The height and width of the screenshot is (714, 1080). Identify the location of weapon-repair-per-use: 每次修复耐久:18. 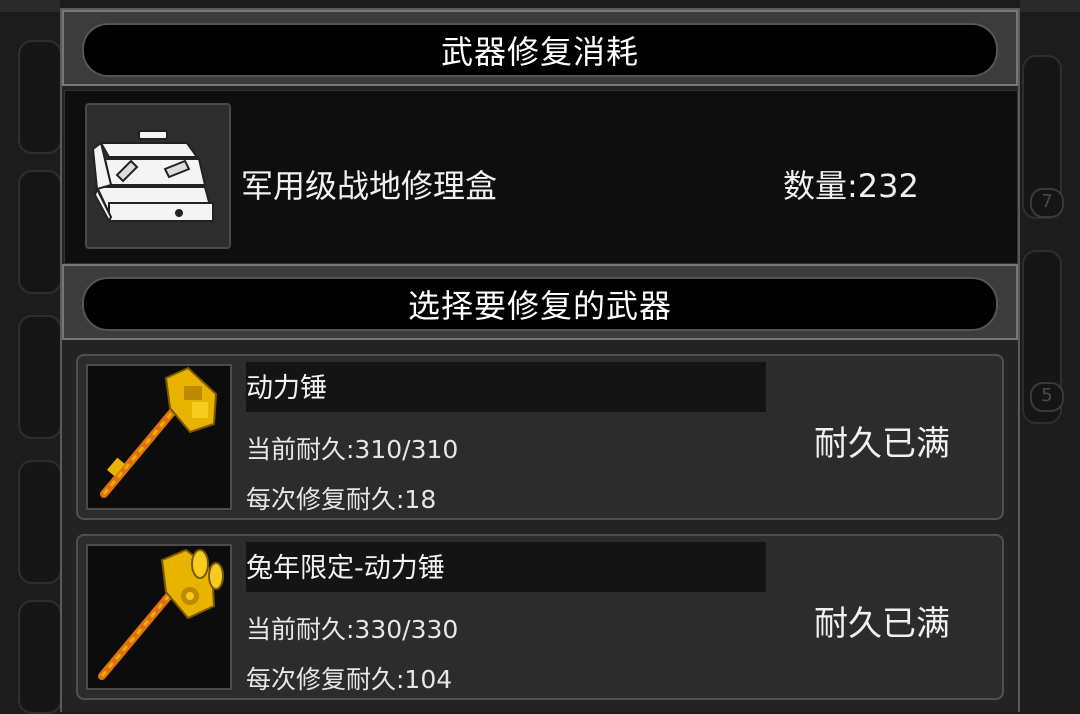
(341, 499).